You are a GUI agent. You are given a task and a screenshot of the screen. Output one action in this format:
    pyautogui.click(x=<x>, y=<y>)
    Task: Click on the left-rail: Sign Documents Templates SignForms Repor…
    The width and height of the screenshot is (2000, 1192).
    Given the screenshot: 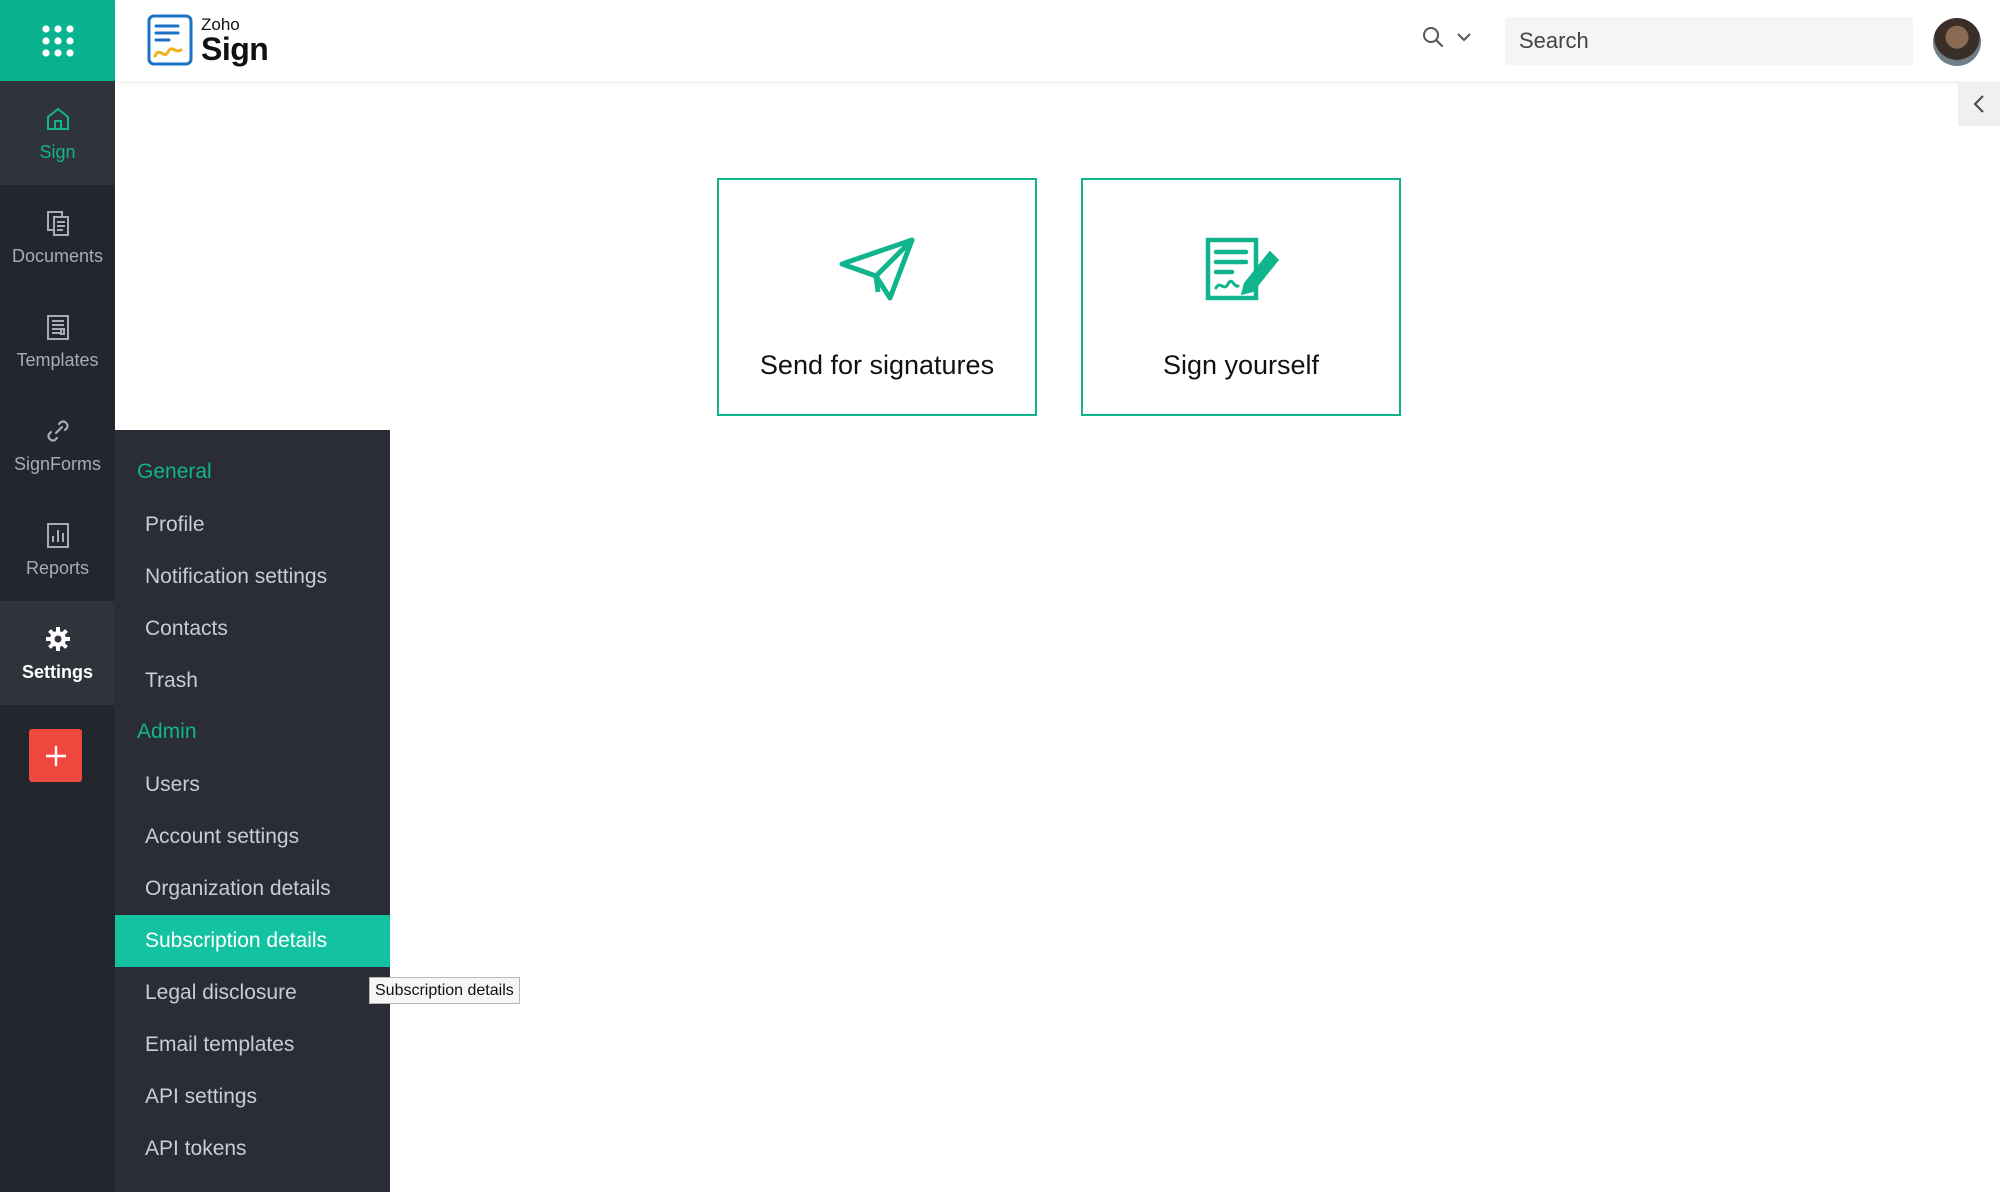 What is the action you would take?
    pyautogui.click(x=57, y=596)
    